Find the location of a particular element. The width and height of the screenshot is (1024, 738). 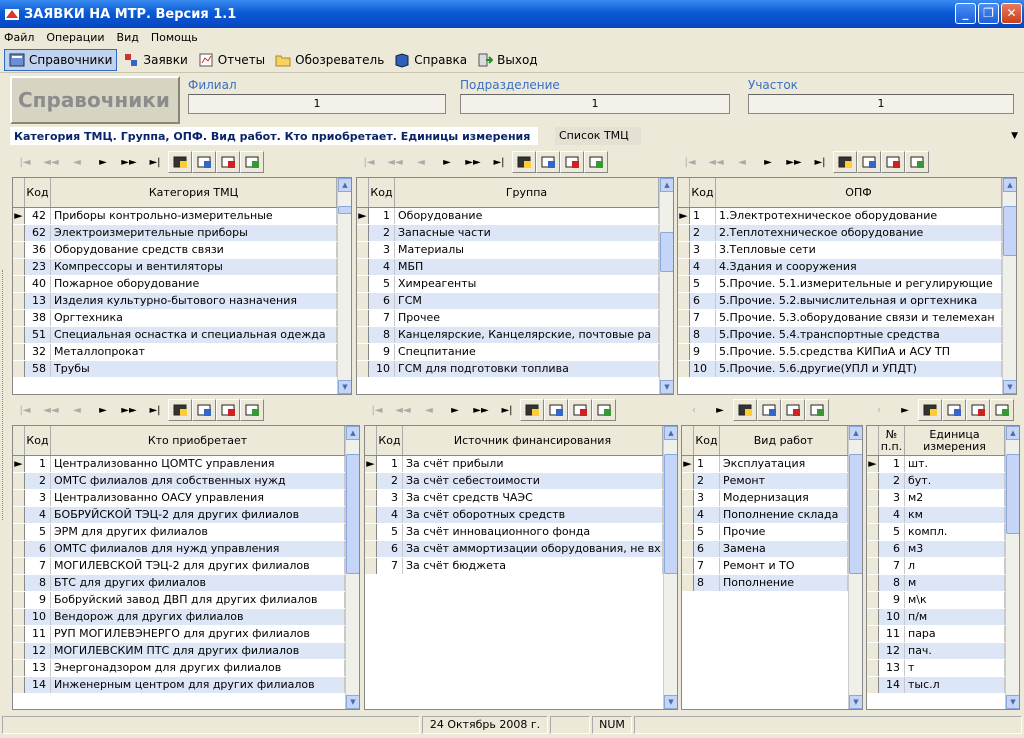

toolbar-exit-button: Выход is located at coordinates (507, 60).